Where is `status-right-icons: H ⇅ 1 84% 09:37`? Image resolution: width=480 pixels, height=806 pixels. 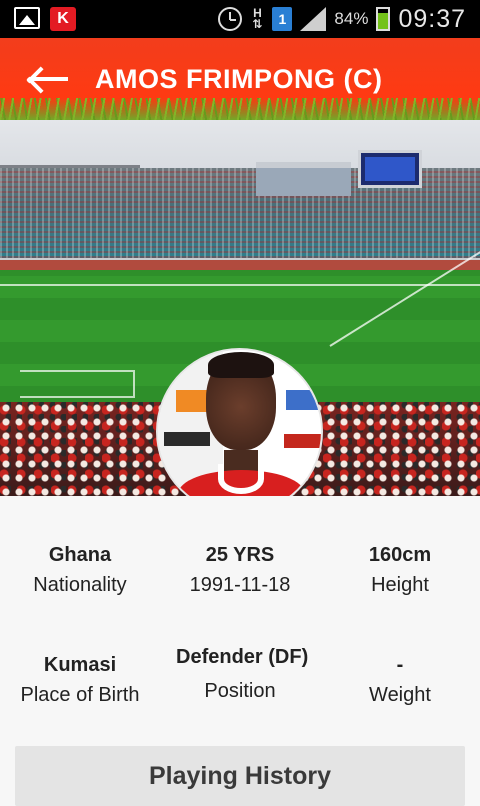
status-right-icons: H ⇅ 1 84% 09:37 is located at coordinates (342, 19).